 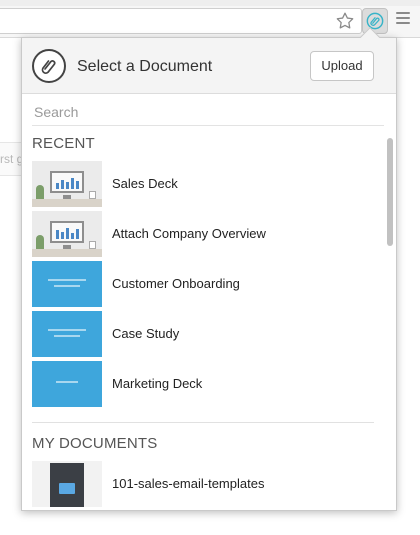 What do you see at coordinates (145, 183) in the screenshot?
I see `document-name: Sales Deck` at bounding box center [145, 183].